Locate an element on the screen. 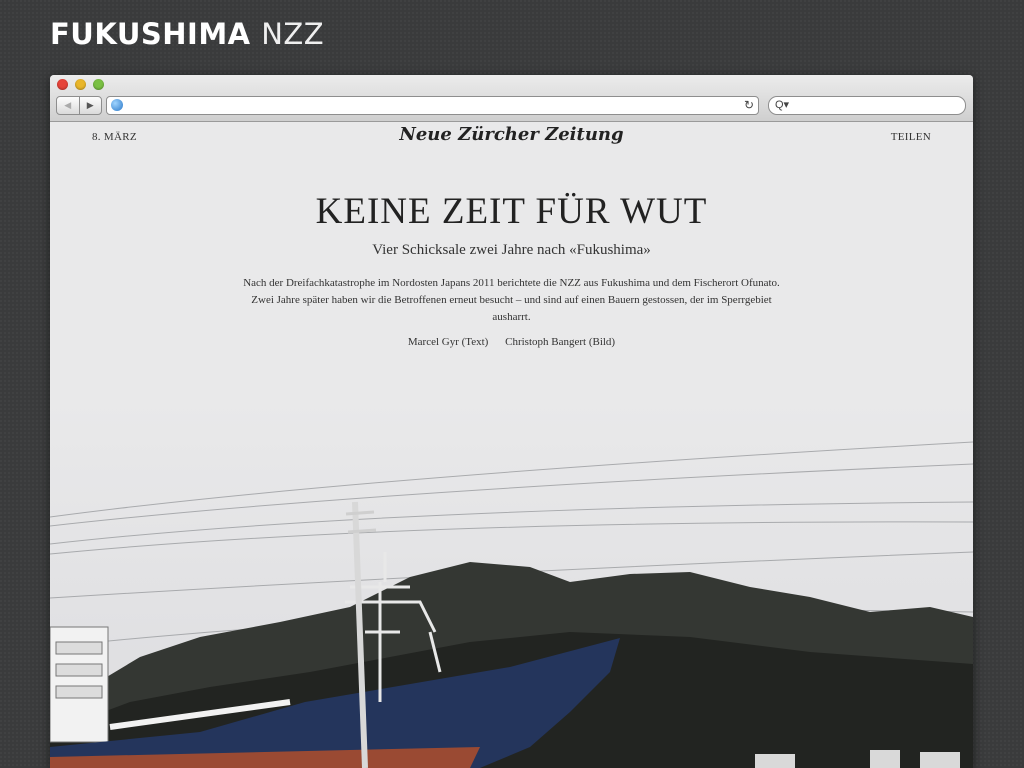  search-input: Q▾ is located at coordinates (867, 105).